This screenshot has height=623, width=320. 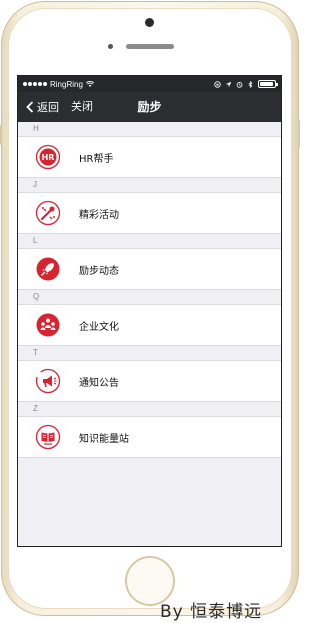 I want to click on alarm-icon, so click(x=239, y=84).